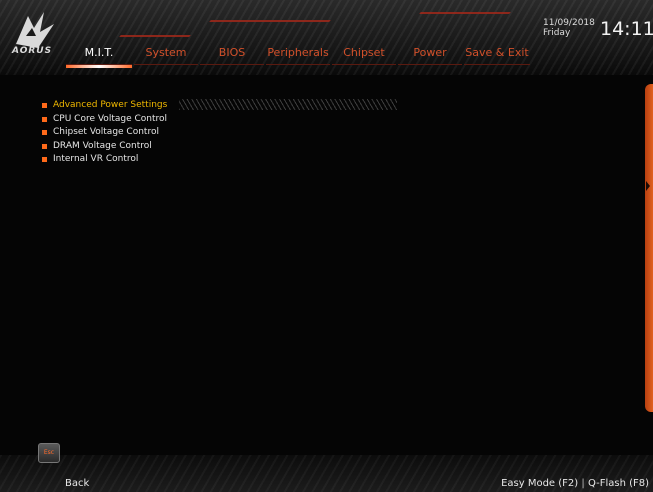 The image size is (653, 492). Describe the element at coordinates (626, 29) in the screenshot. I see `time-display: 14:11` at that location.